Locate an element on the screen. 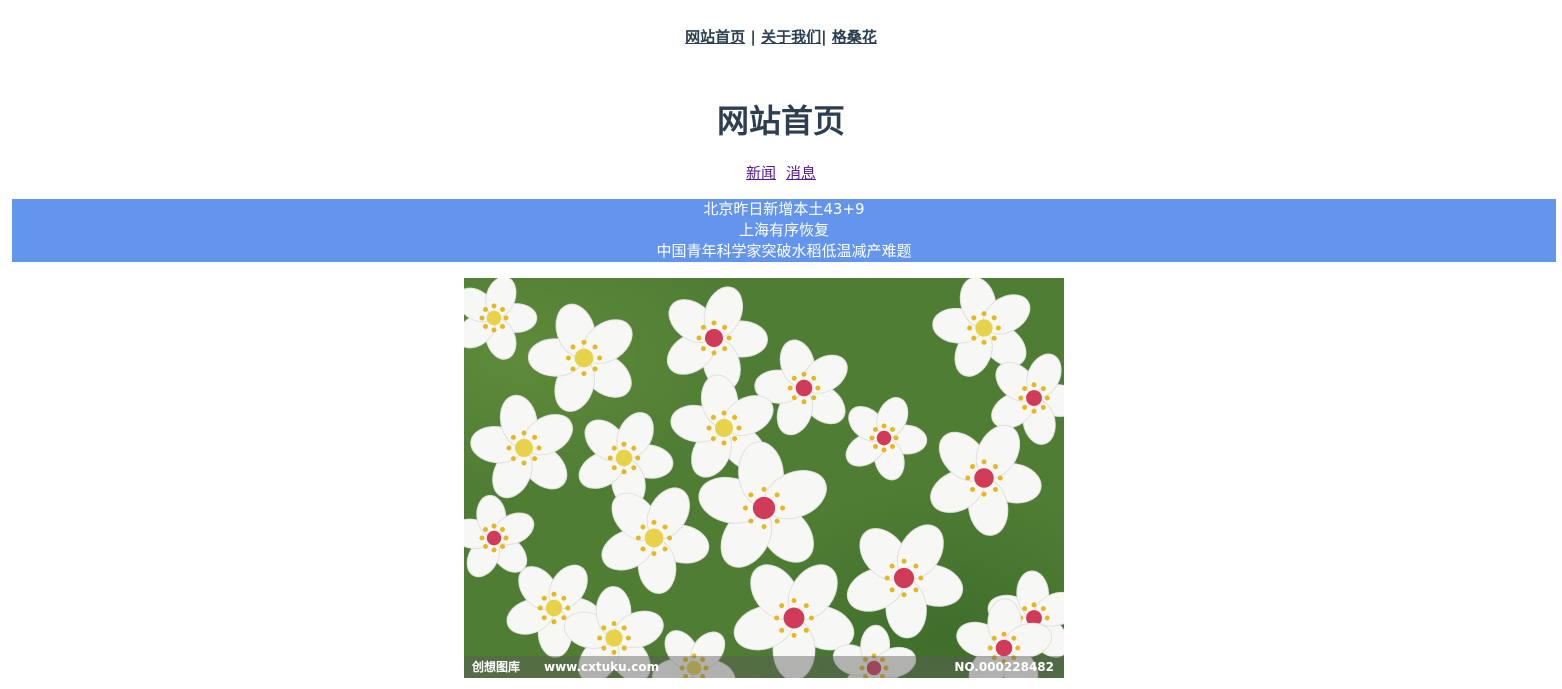 This screenshot has width=1562, height=689. nav-link-about: 关于我们 is located at coordinates (791, 37).